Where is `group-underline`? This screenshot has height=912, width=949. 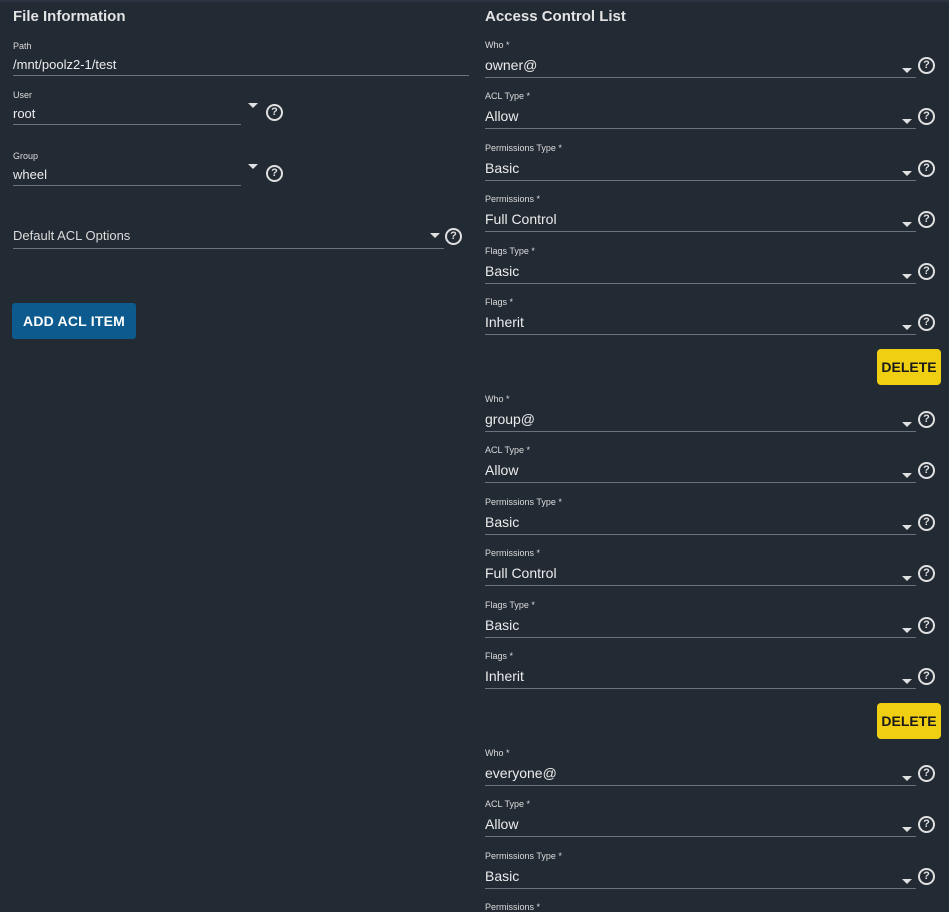 group-underline is located at coordinates (127, 185).